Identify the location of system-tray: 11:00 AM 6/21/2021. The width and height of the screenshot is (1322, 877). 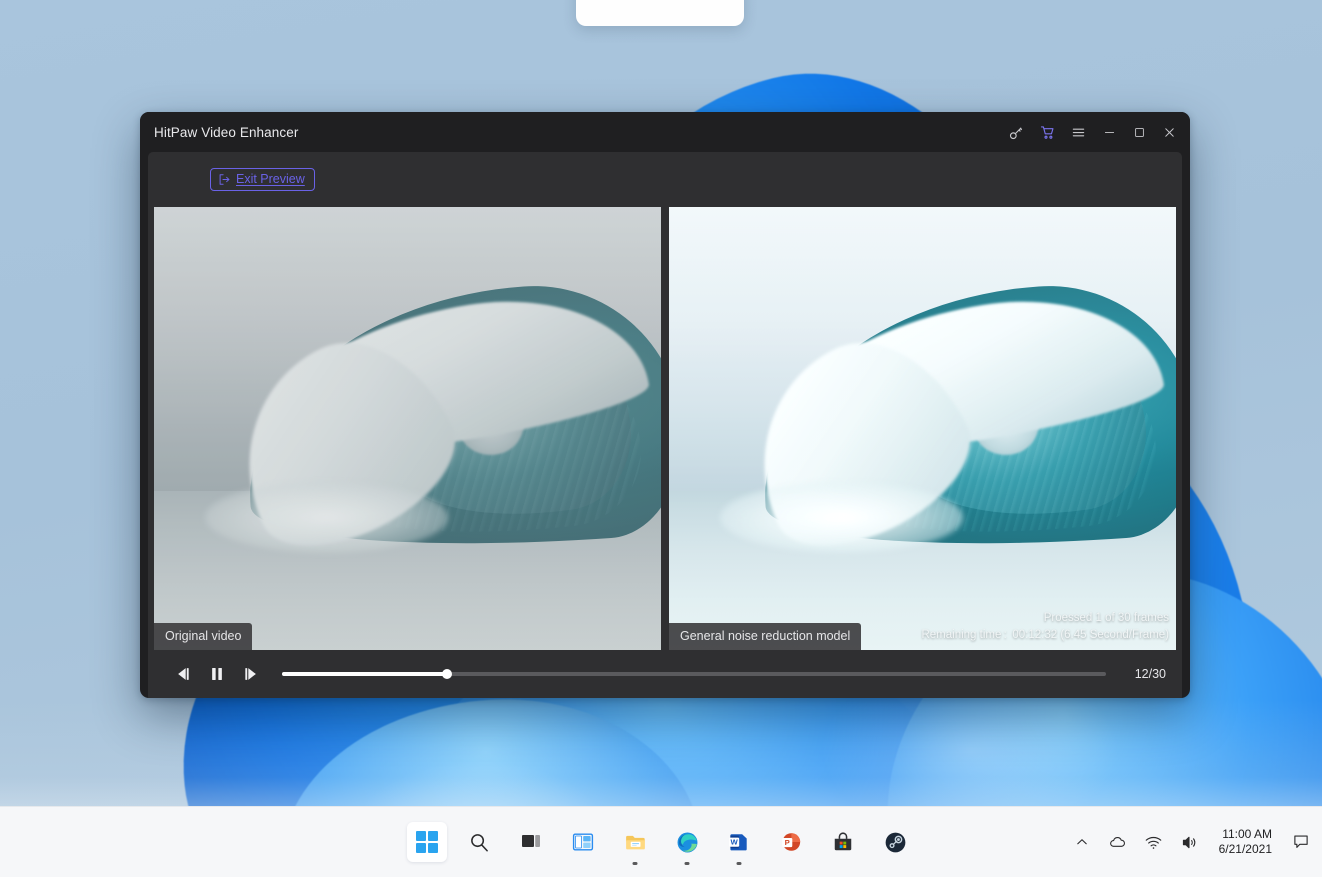
(1191, 842).